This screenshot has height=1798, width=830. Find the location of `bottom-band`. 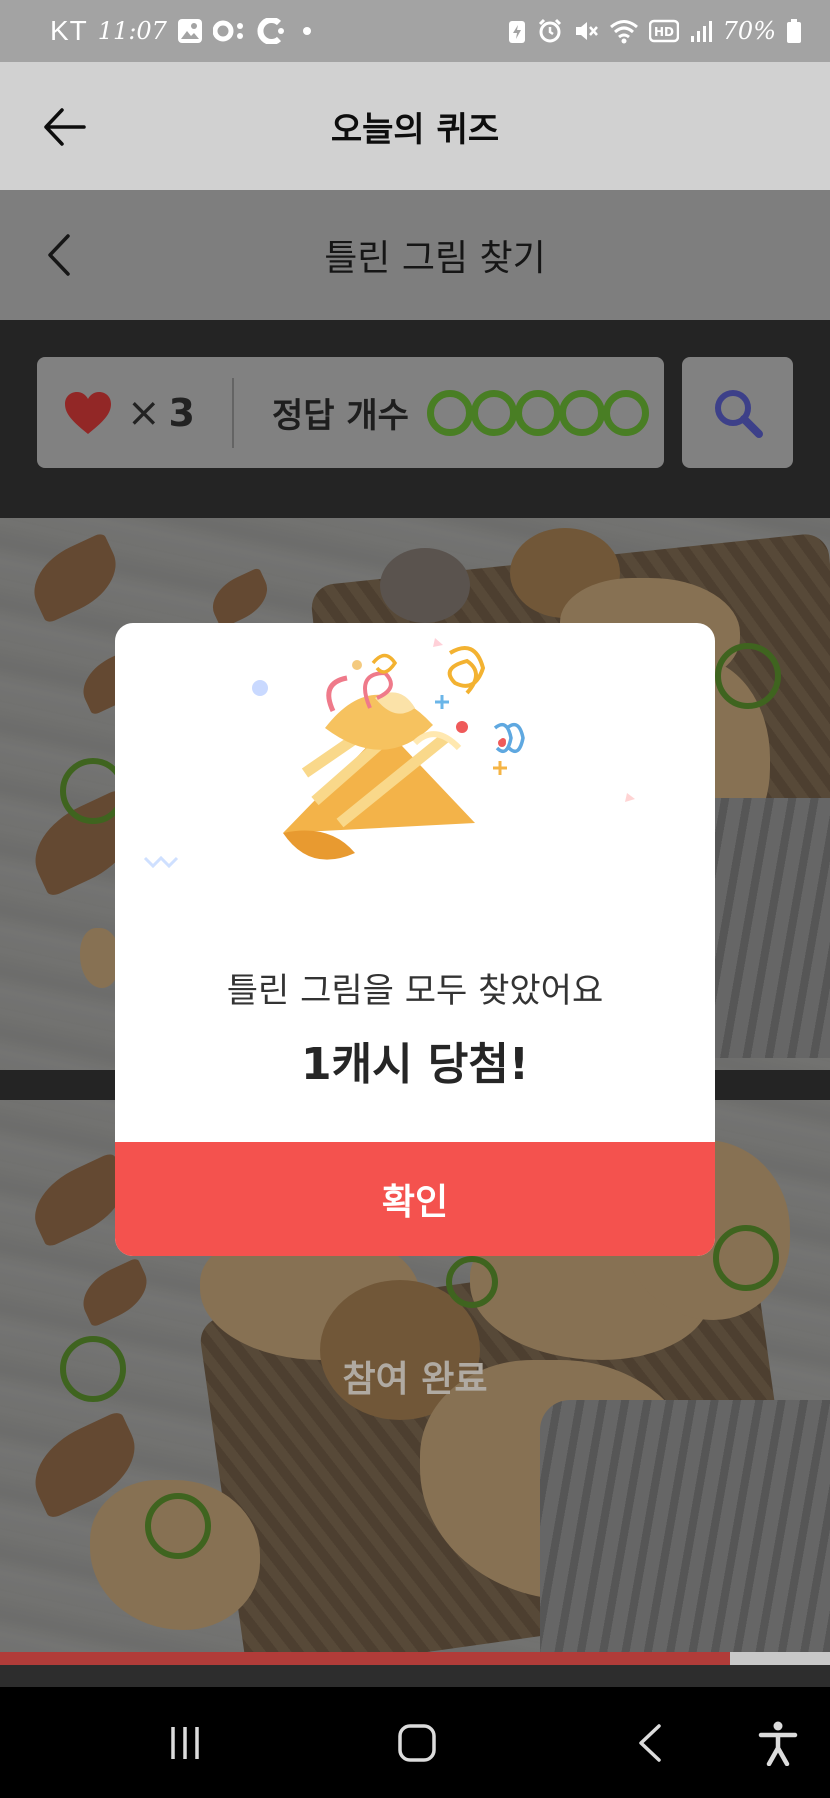

bottom-band is located at coordinates (415, 1676).